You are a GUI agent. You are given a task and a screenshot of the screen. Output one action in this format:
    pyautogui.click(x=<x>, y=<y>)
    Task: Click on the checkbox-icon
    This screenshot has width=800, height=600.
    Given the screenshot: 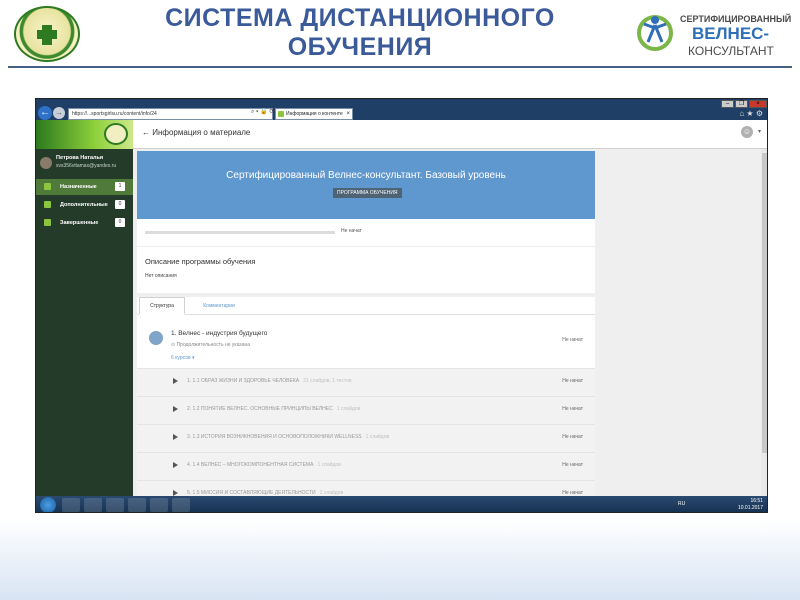 What is the action you would take?
    pyautogui.click(x=47, y=222)
    